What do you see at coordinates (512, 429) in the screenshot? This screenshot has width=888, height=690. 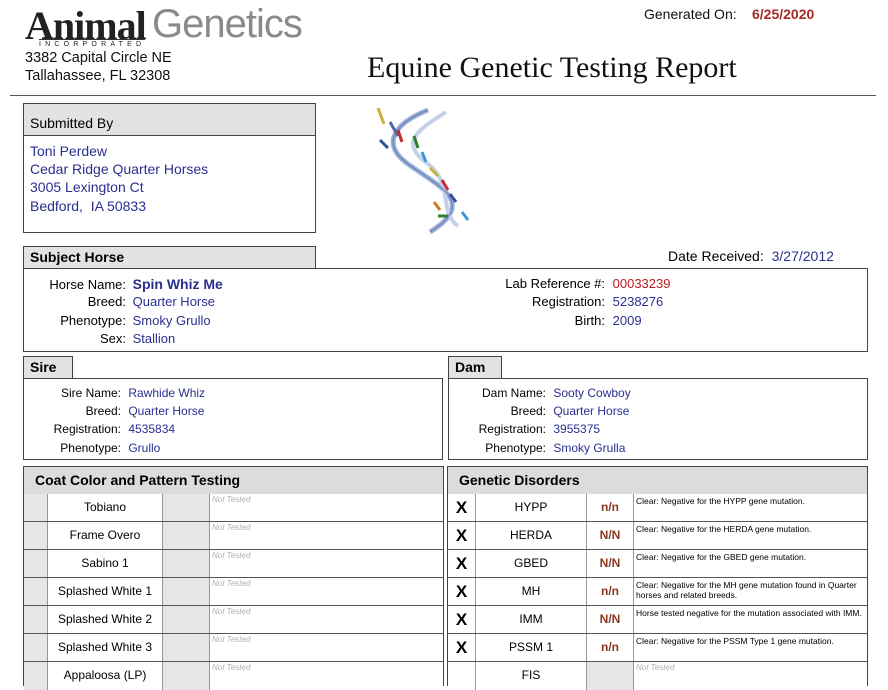 I see `dam-registration-label: Registration:` at bounding box center [512, 429].